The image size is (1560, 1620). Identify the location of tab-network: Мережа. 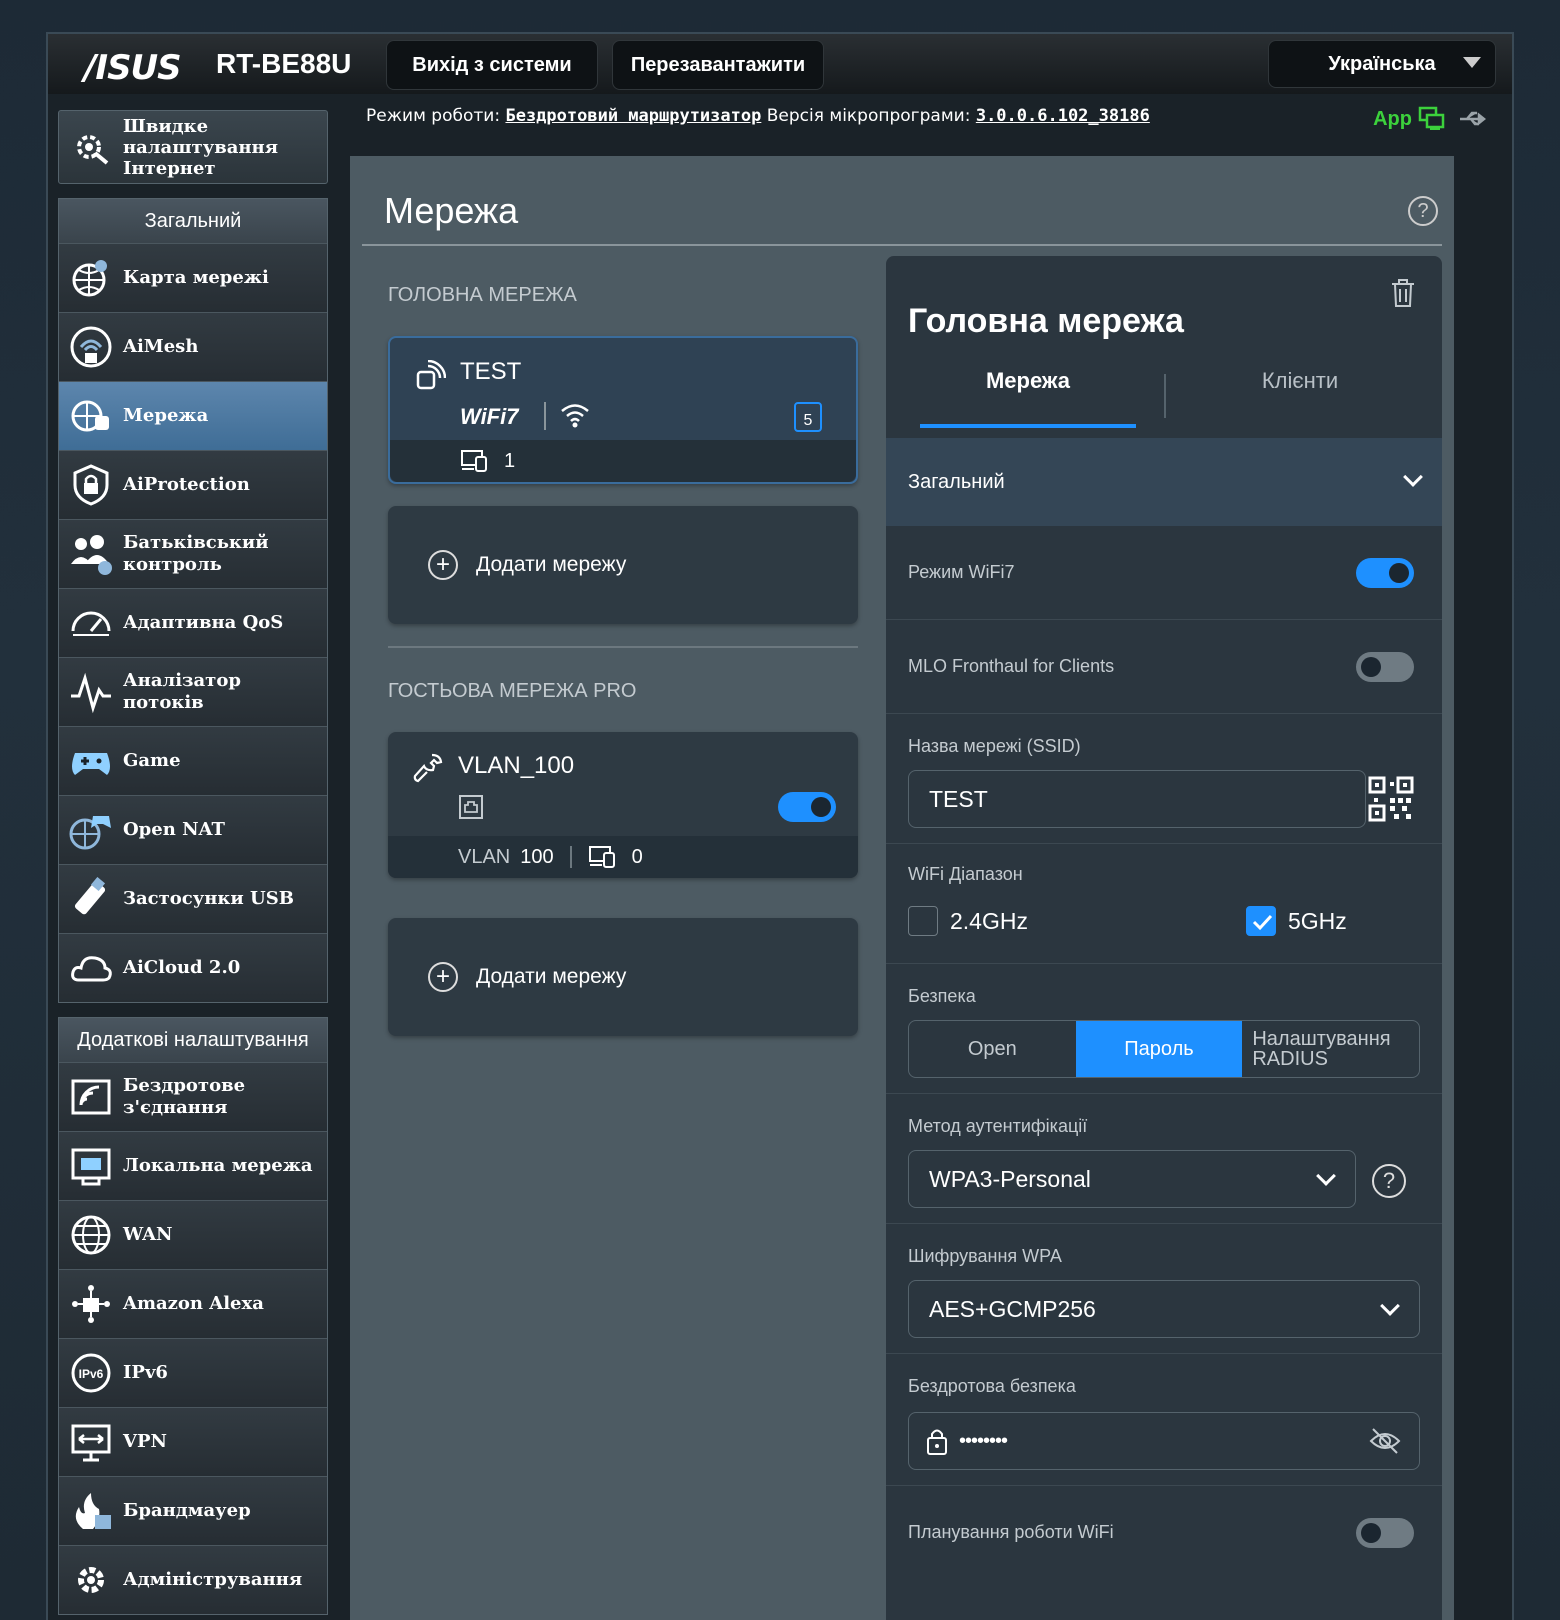
(1028, 381).